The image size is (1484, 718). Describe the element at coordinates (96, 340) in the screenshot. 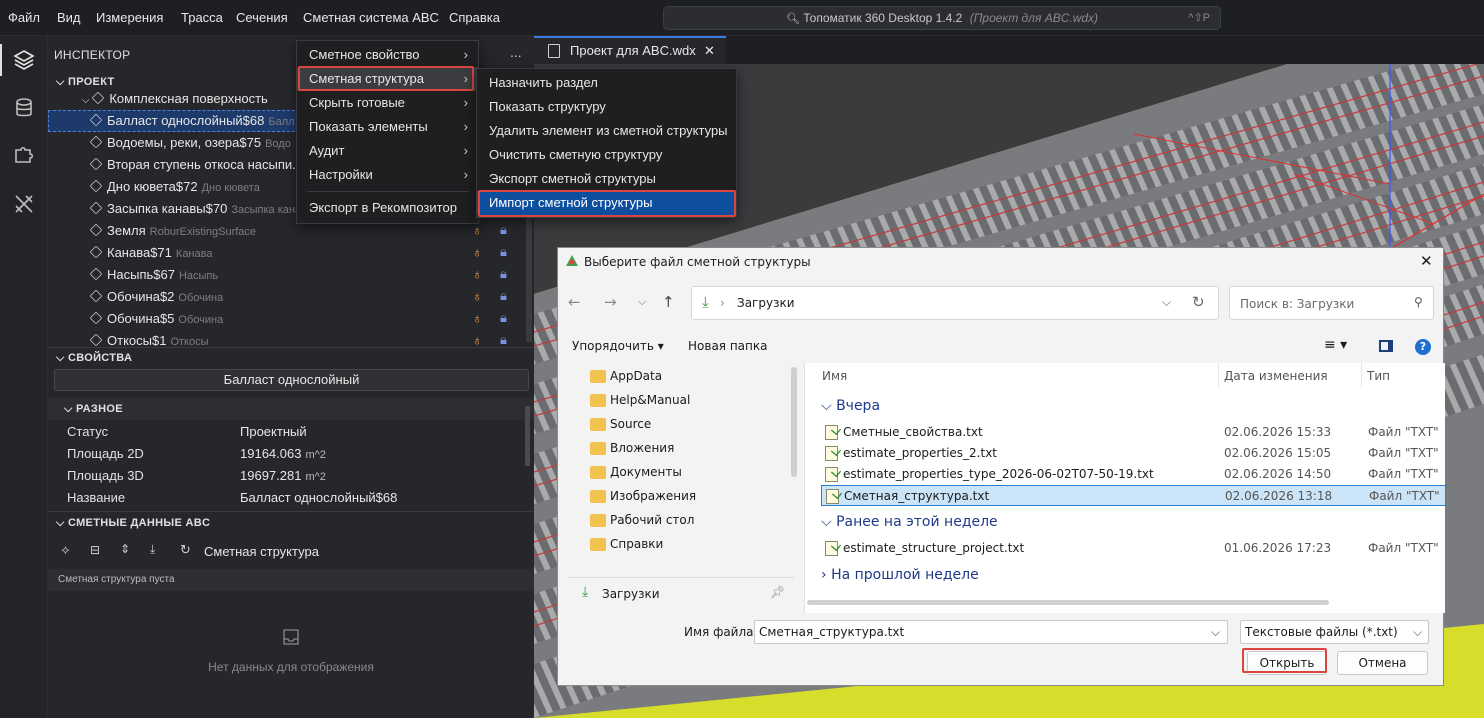

I see `surface-icon` at that location.